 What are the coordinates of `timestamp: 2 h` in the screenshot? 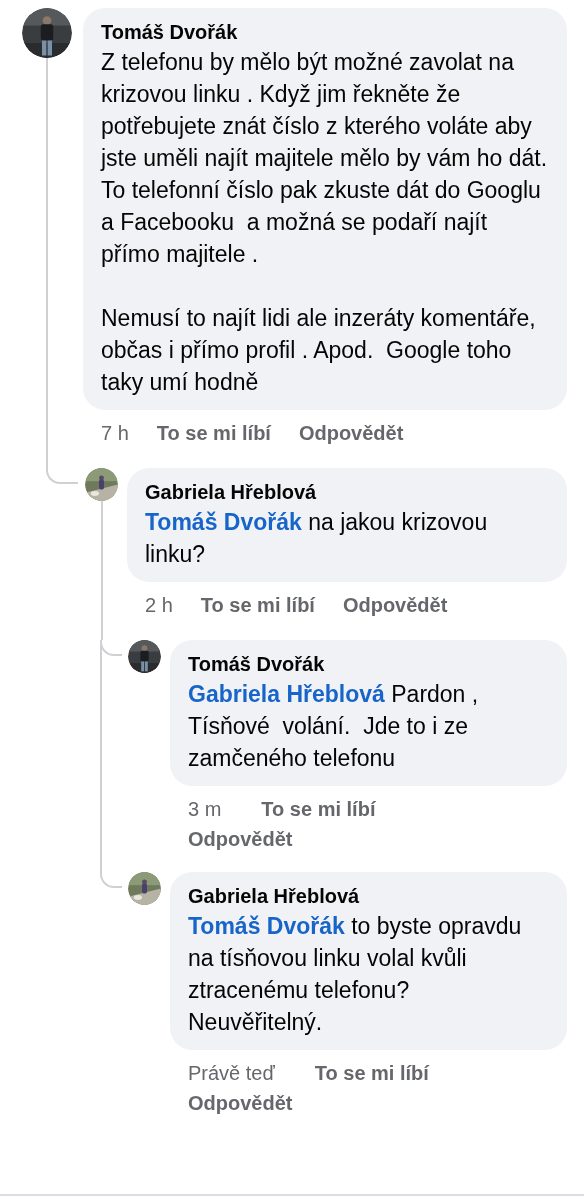 It's located at (159, 605).